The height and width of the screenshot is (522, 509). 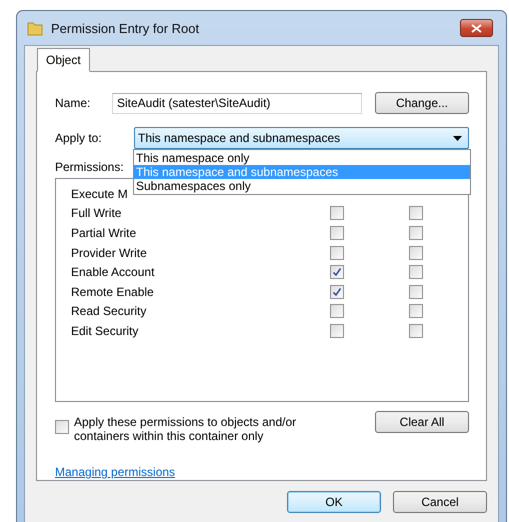 What do you see at coordinates (440, 502) in the screenshot?
I see `cancel-button: Cancel` at bounding box center [440, 502].